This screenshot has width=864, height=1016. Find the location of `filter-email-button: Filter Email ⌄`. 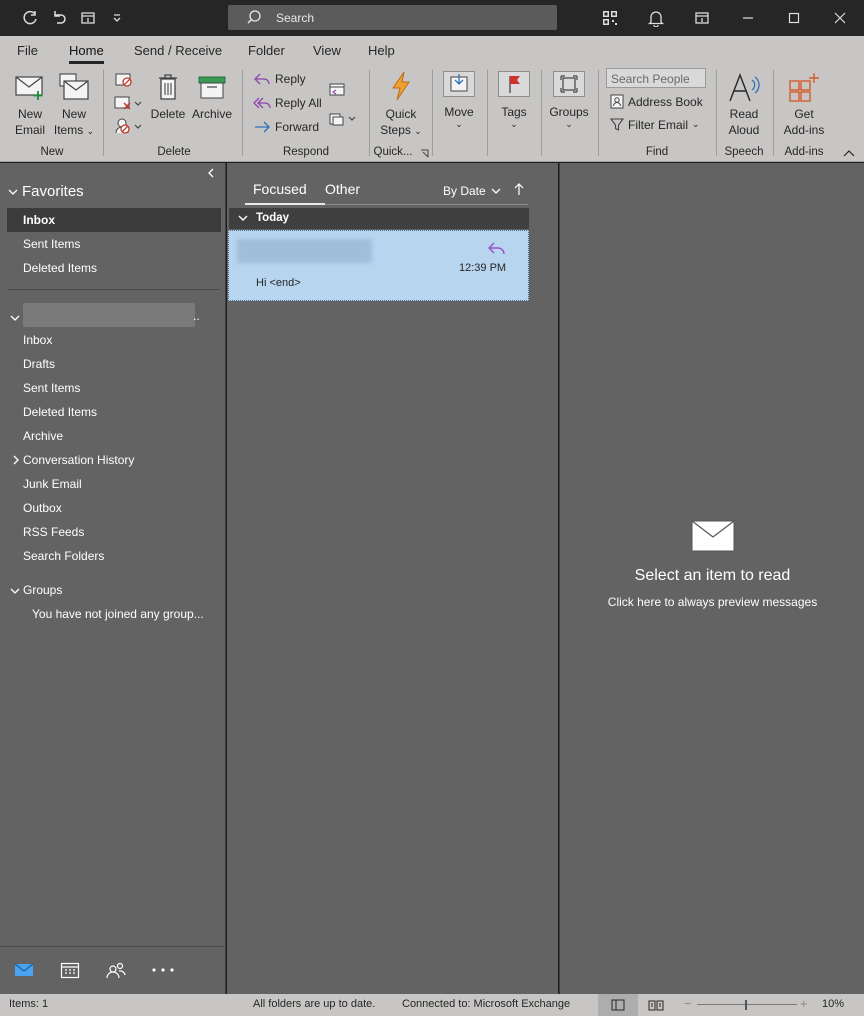

filter-email-button: Filter Email ⌄ is located at coordinates (655, 124).